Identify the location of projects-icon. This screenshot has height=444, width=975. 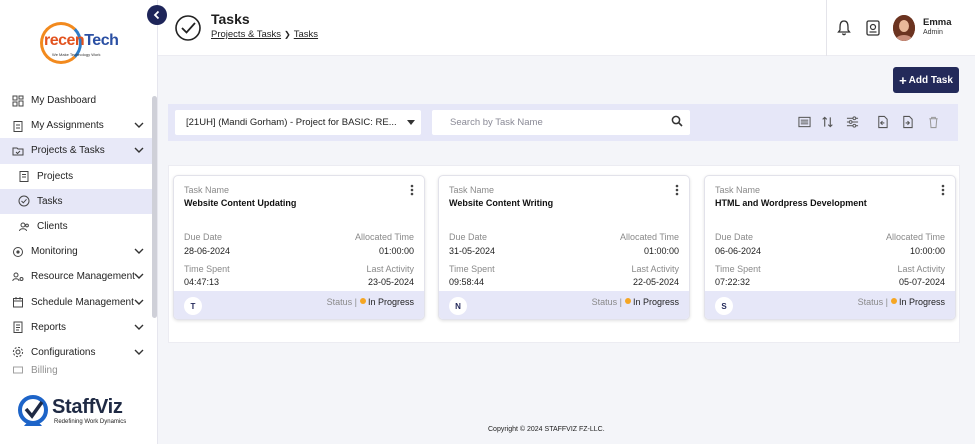
(23, 176).